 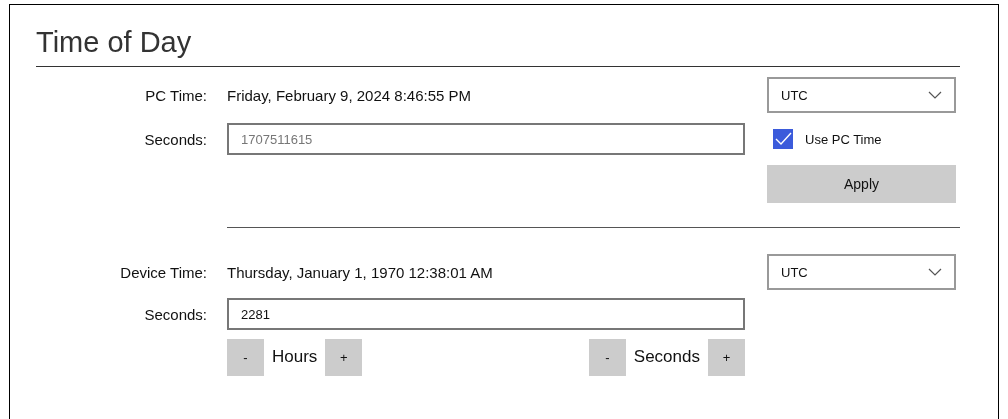 I want to click on checkbox-label: Use PC Time, so click(x=843, y=139).